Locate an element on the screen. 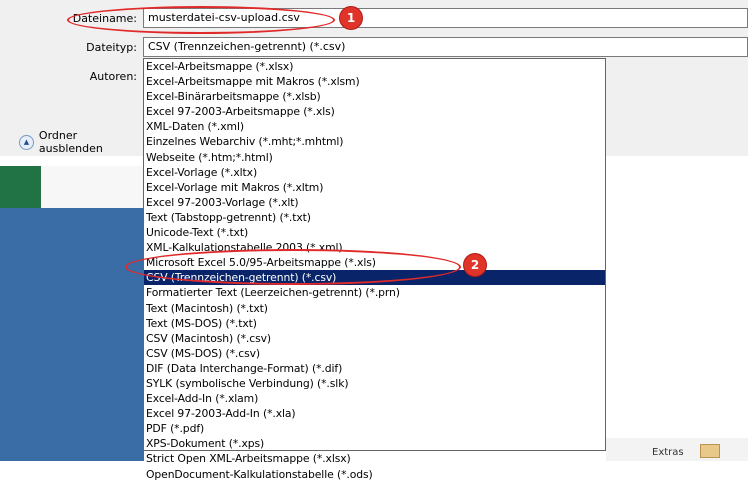 This screenshot has height=482, width=748. background-window-area is located at coordinates (72, 334).